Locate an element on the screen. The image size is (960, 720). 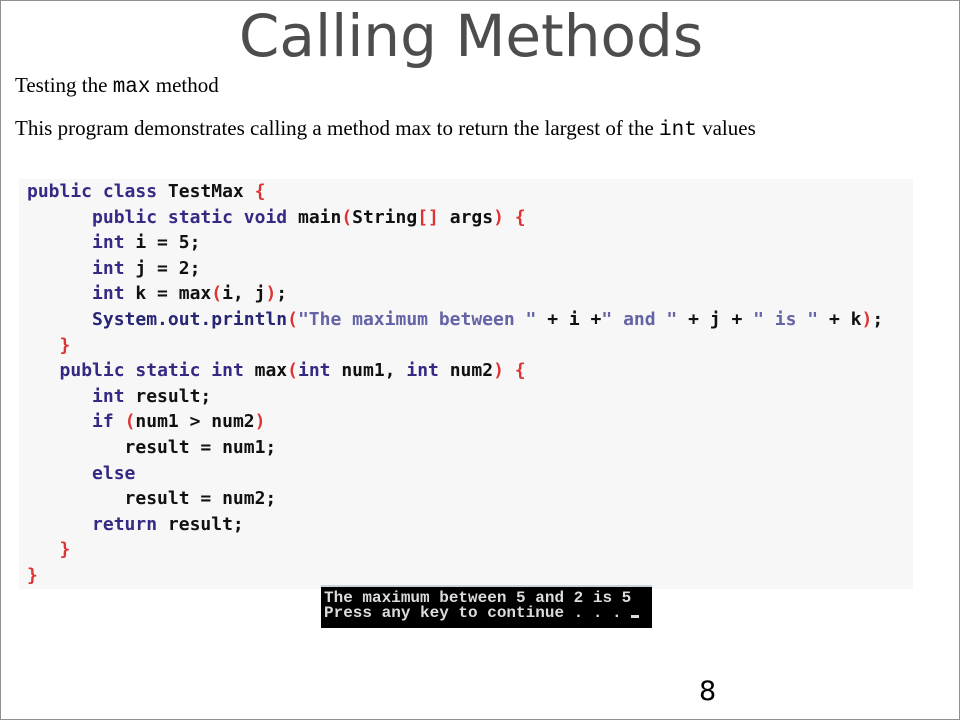
code-string: " is " is located at coordinates (786, 319).